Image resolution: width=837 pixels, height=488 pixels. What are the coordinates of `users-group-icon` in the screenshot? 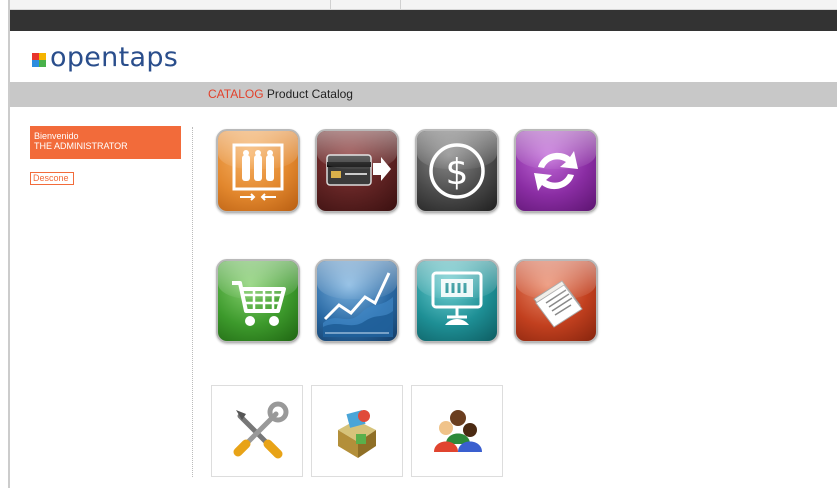 It's located at (458, 431).